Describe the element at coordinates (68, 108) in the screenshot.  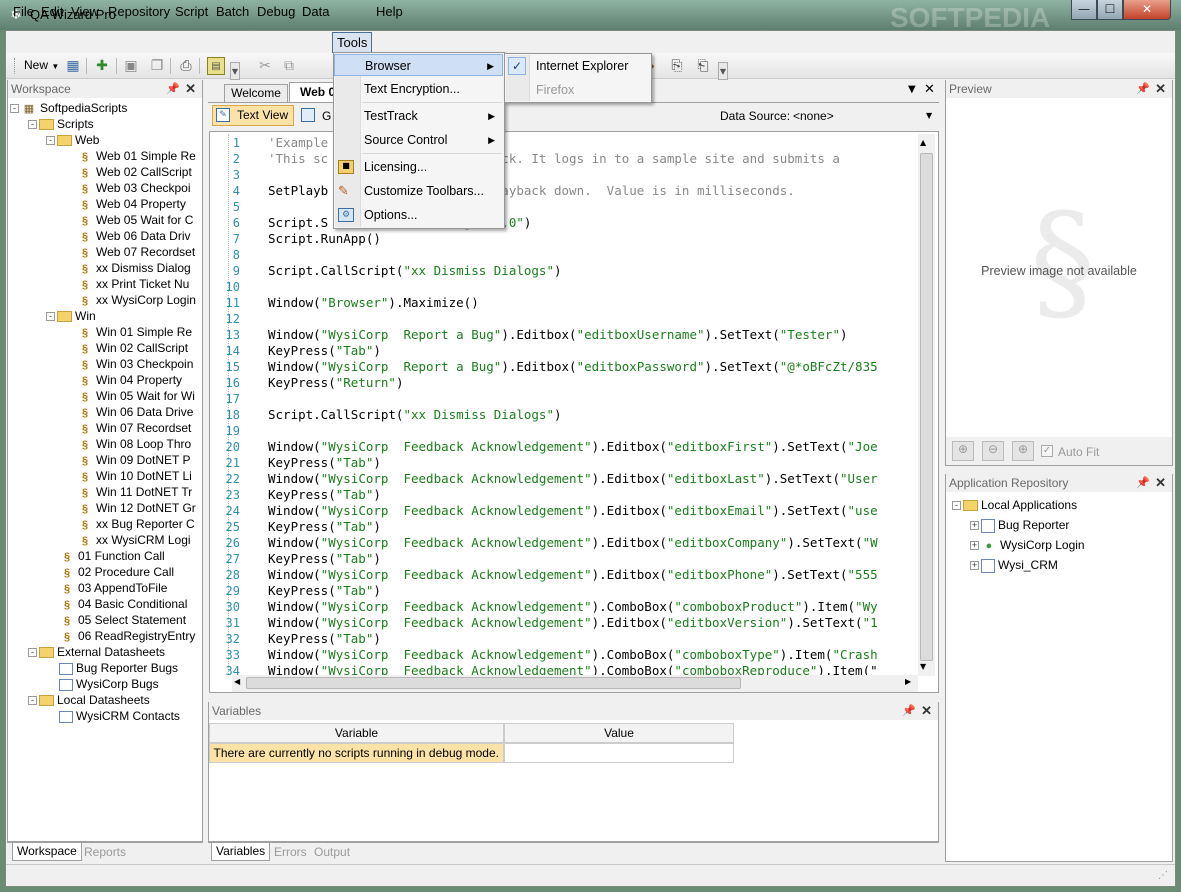
I see `tree-item: - ▦ SoftpediaScripts` at that location.